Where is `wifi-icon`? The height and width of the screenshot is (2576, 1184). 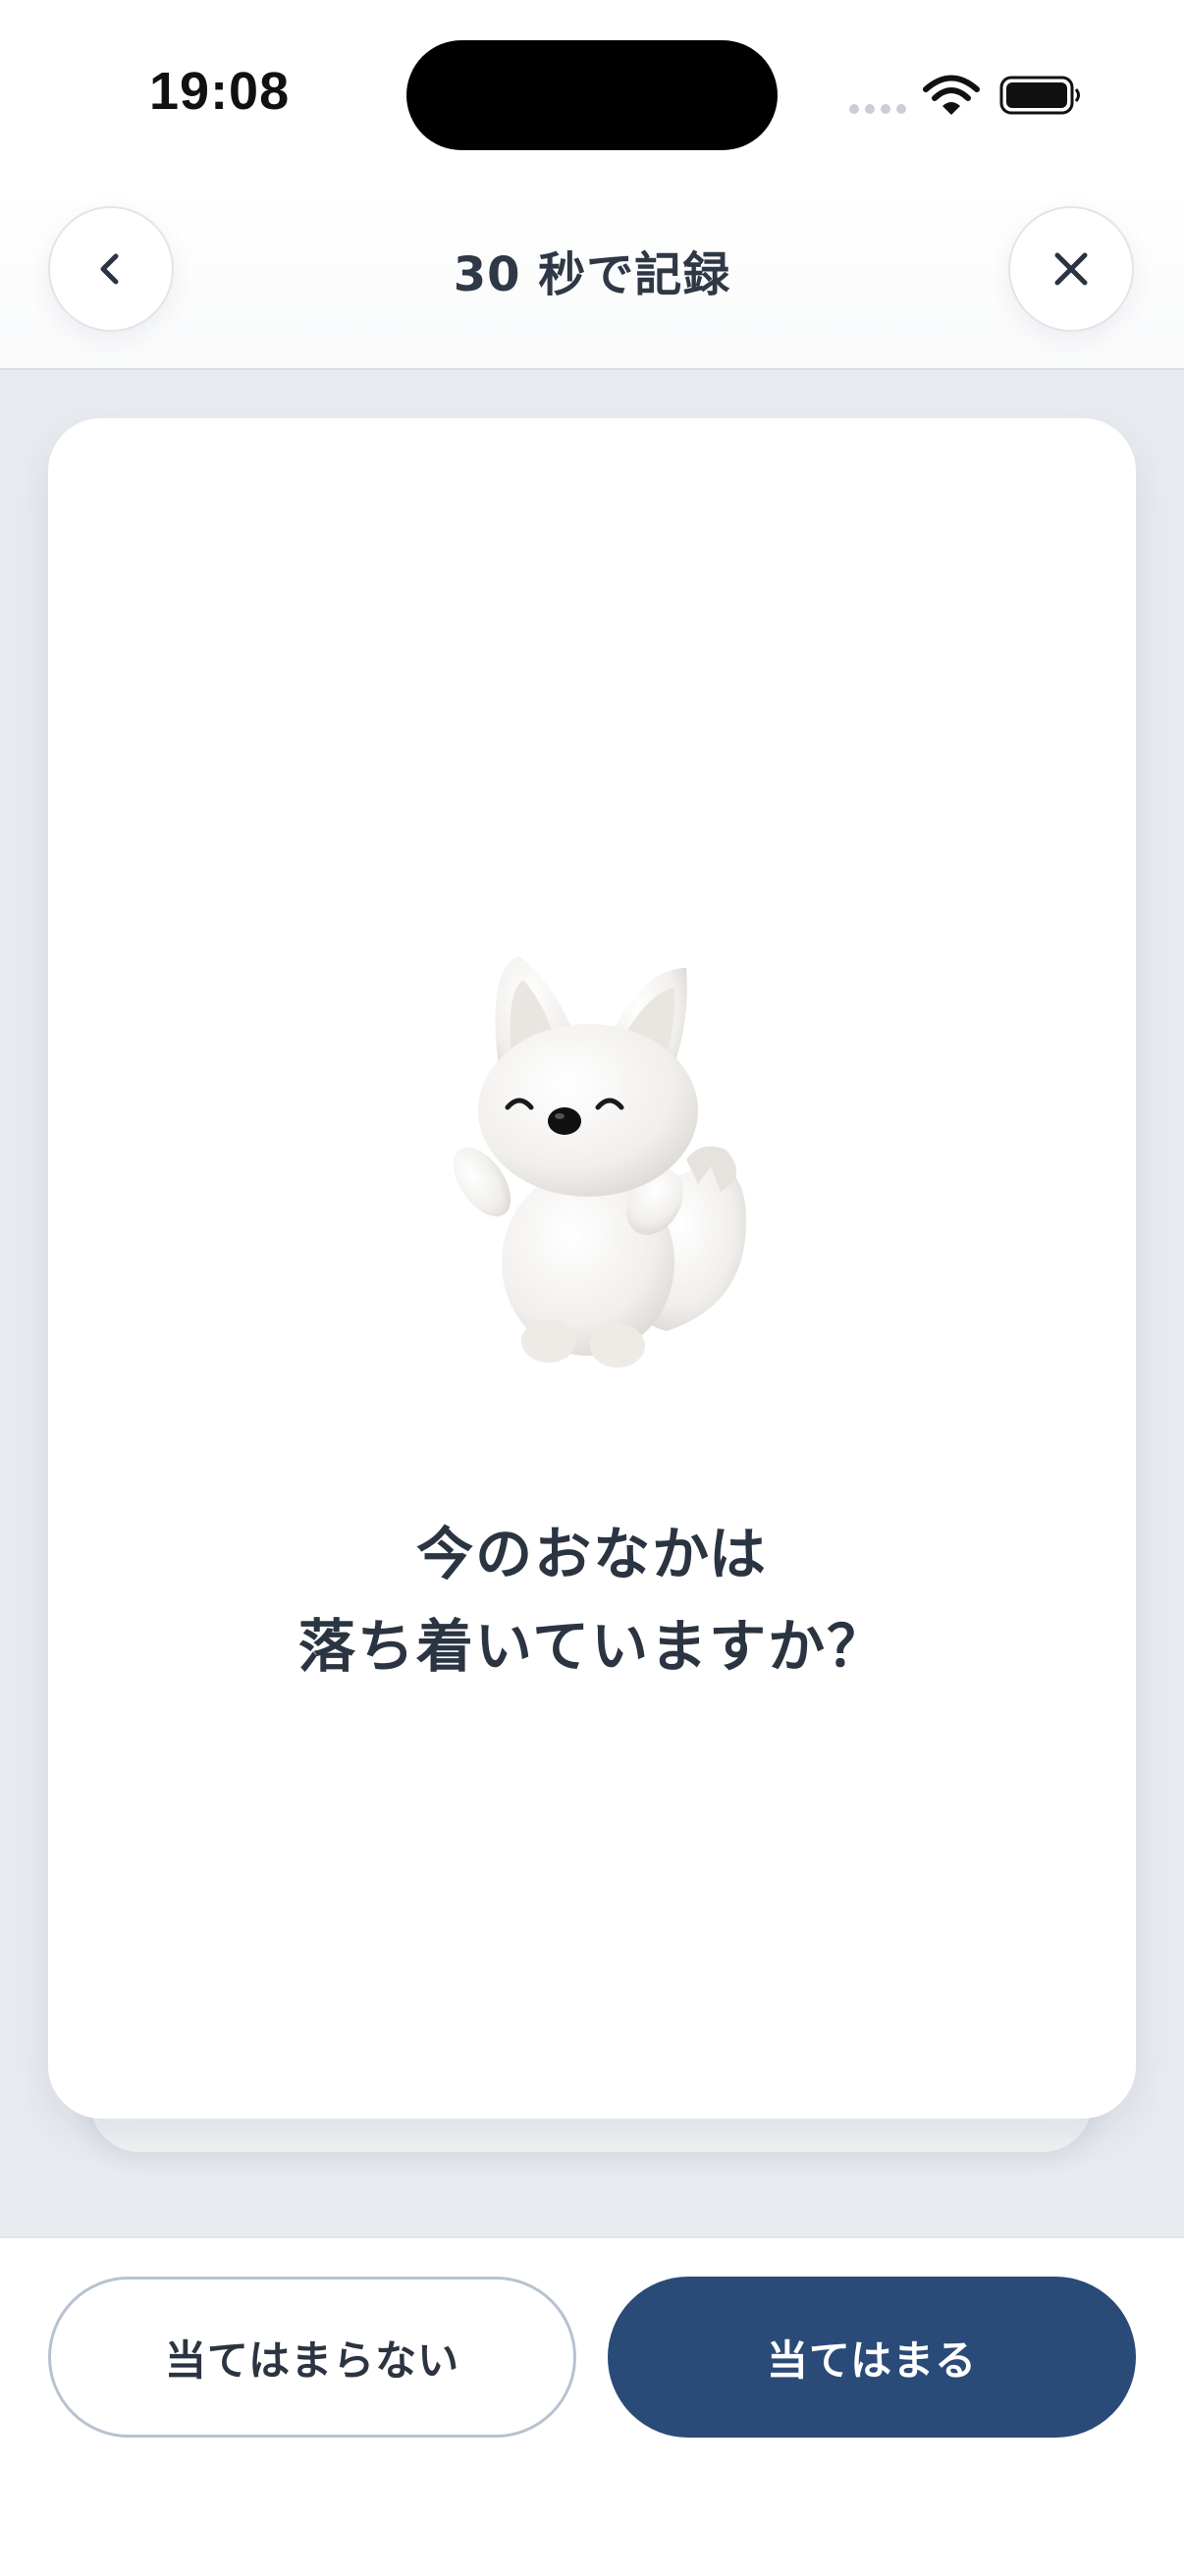
wifi-icon is located at coordinates (952, 95).